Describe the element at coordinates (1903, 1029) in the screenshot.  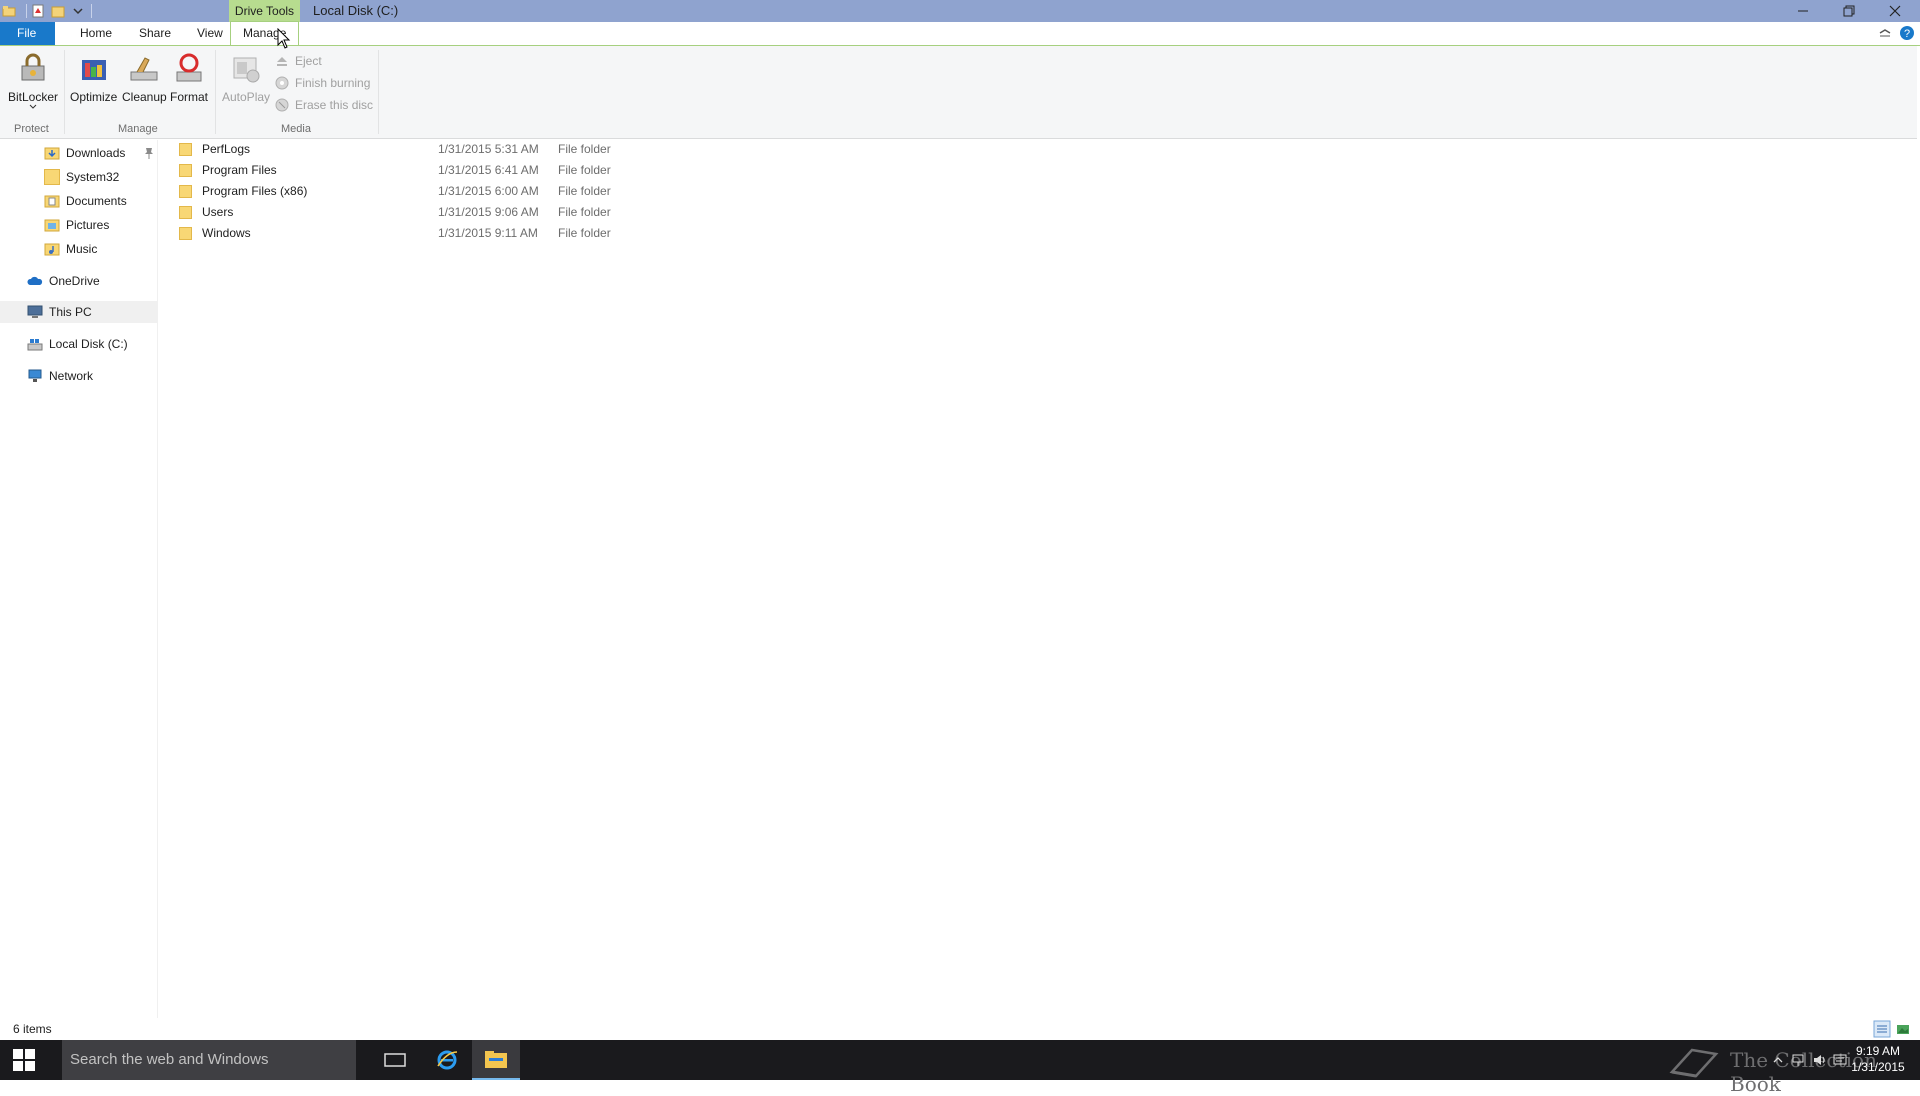
I see `large-icons-view-icon` at that location.